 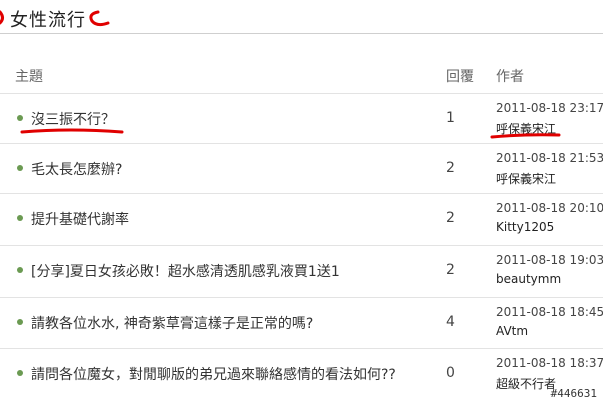 I want to click on column-header-replies: 回覆, so click(x=460, y=76).